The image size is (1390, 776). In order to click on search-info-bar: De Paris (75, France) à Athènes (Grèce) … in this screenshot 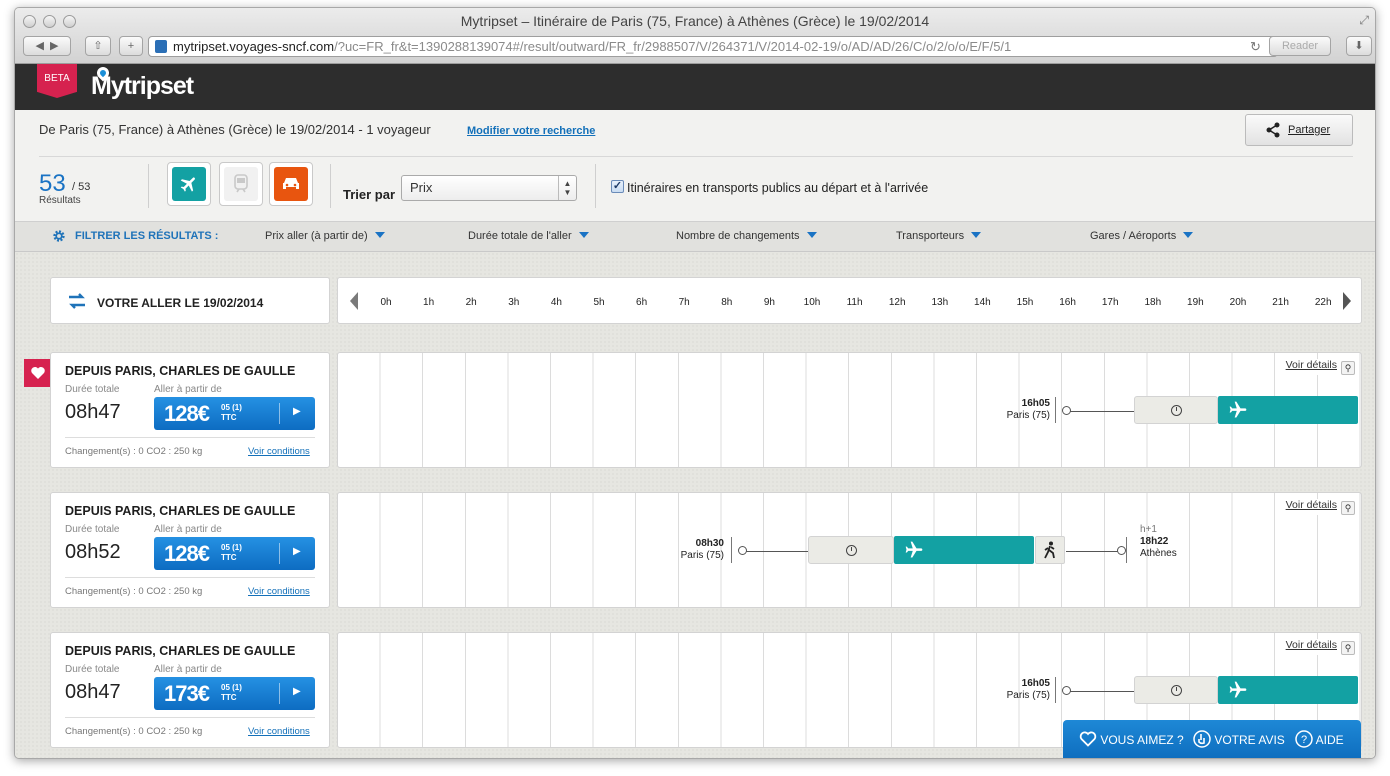, I will do `click(695, 166)`.